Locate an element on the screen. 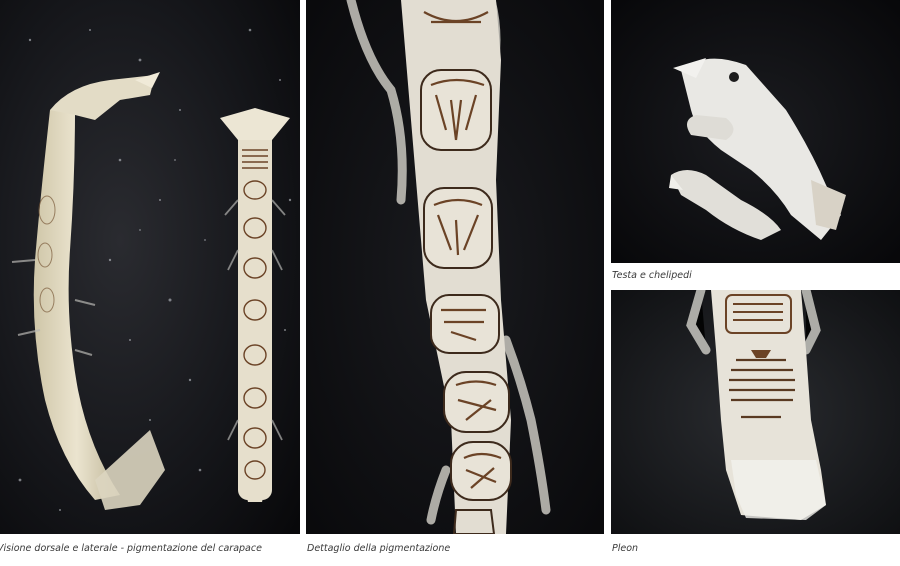 This screenshot has height=566, width=900. caption-pleon: Pleon is located at coordinates (625, 548).